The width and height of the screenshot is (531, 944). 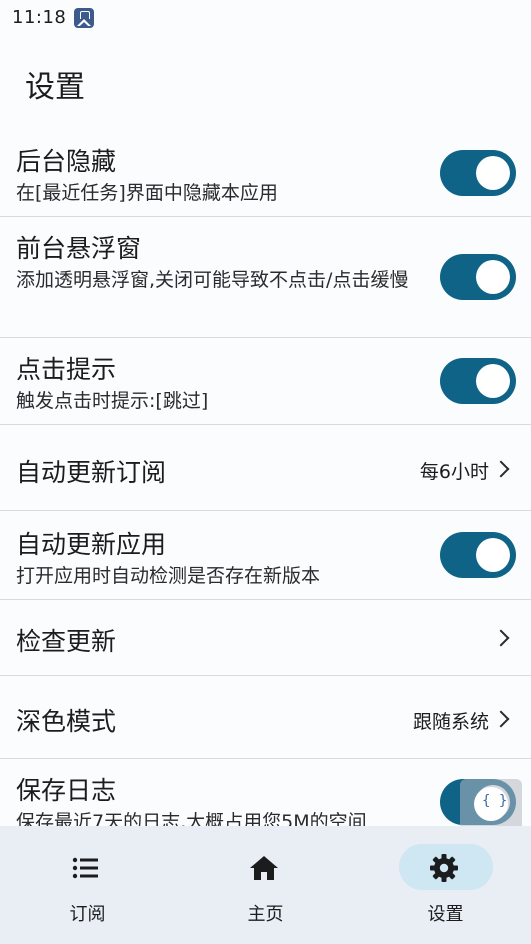 I want to click on setting-title: 深色模式, so click(x=66, y=721).